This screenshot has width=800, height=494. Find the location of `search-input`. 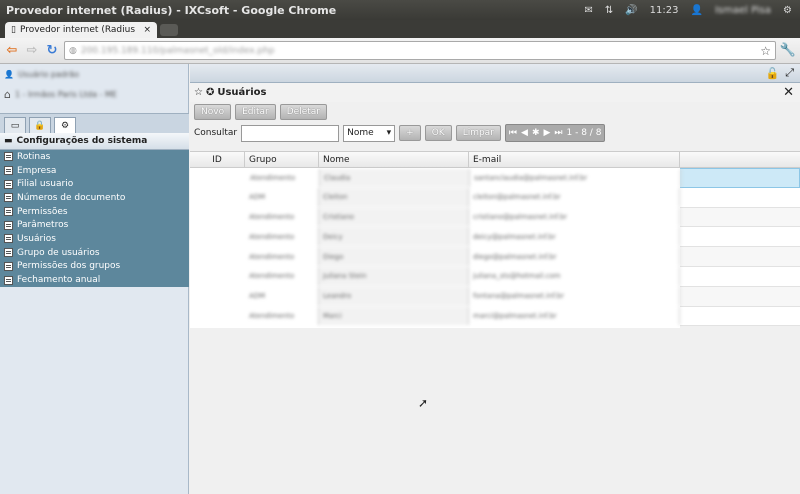

search-input is located at coordinates (290, 133).